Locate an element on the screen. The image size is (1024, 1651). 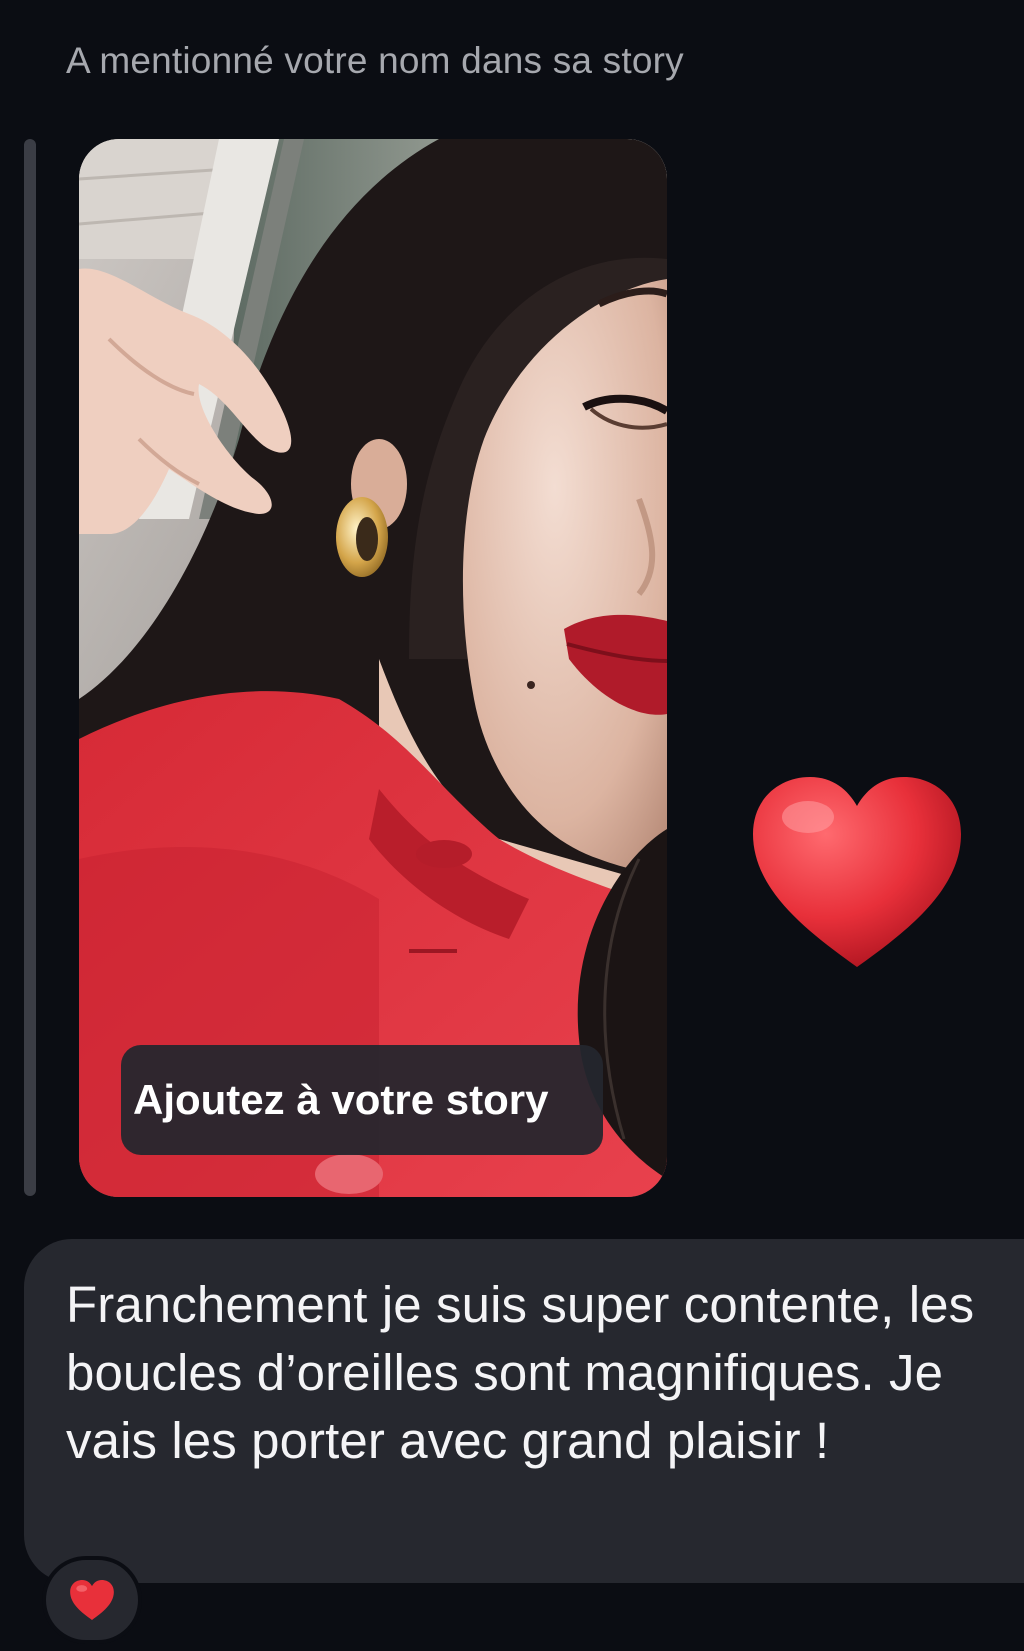
reaction-badge is located at coordinates (92, 1600).